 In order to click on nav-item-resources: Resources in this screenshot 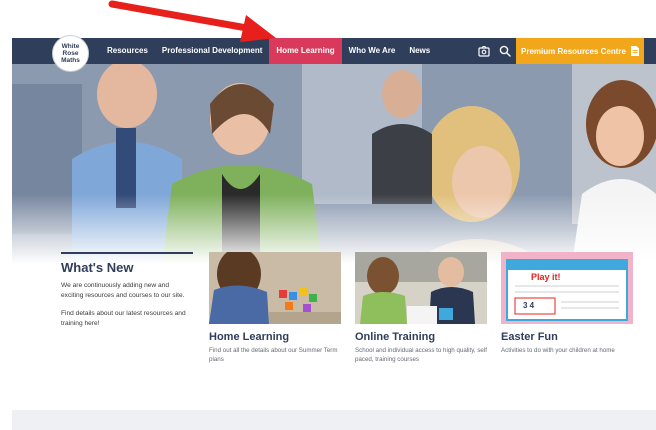, I will do `click(127, 51)`.